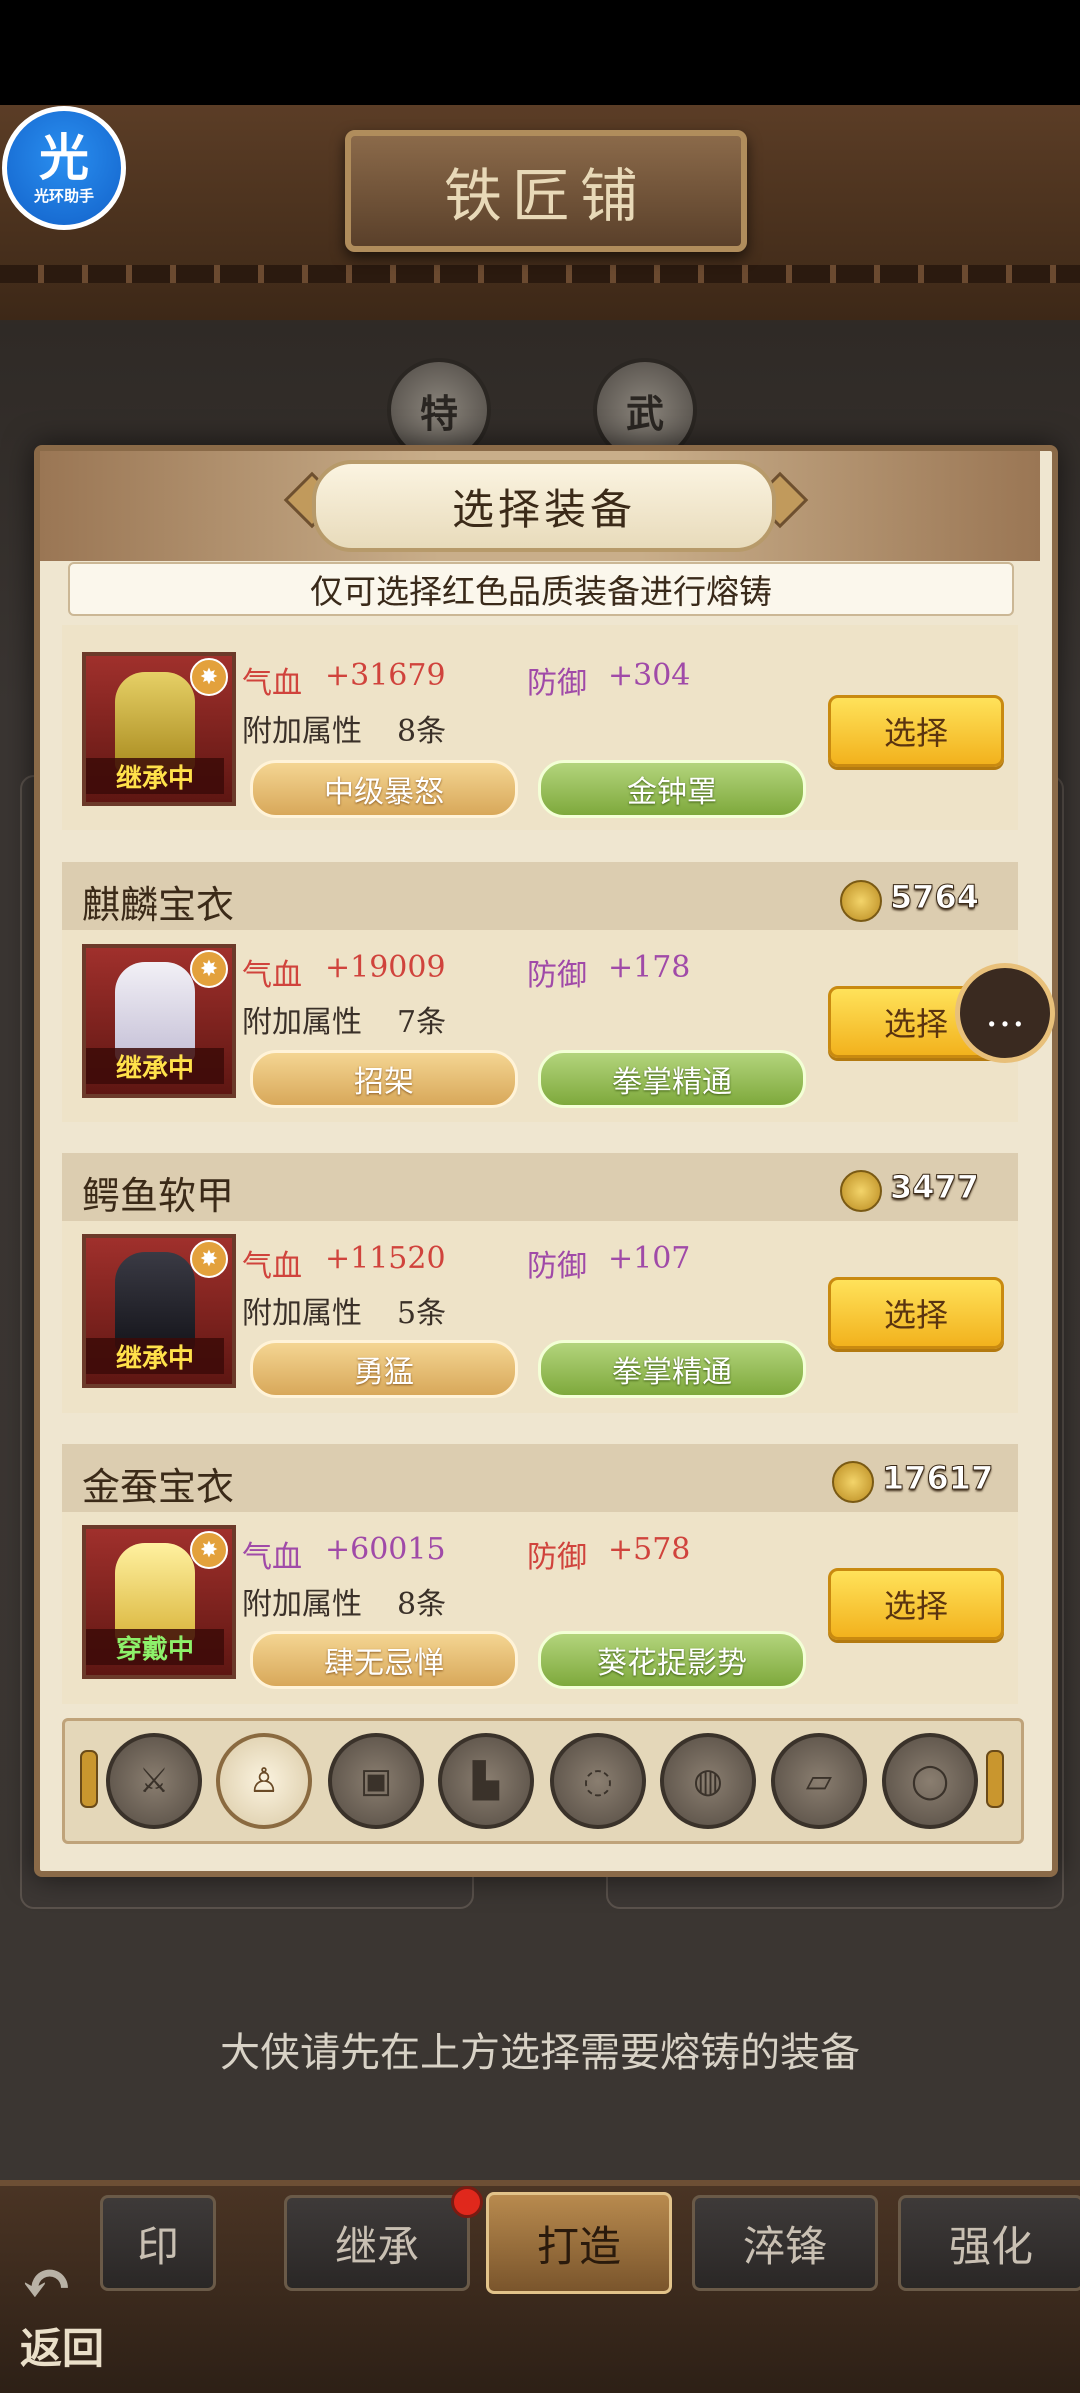  What do you see at coordinates (937, 1478) in the screenshot?
I see `item-price: 17617` at bounding box center [937, 1478].